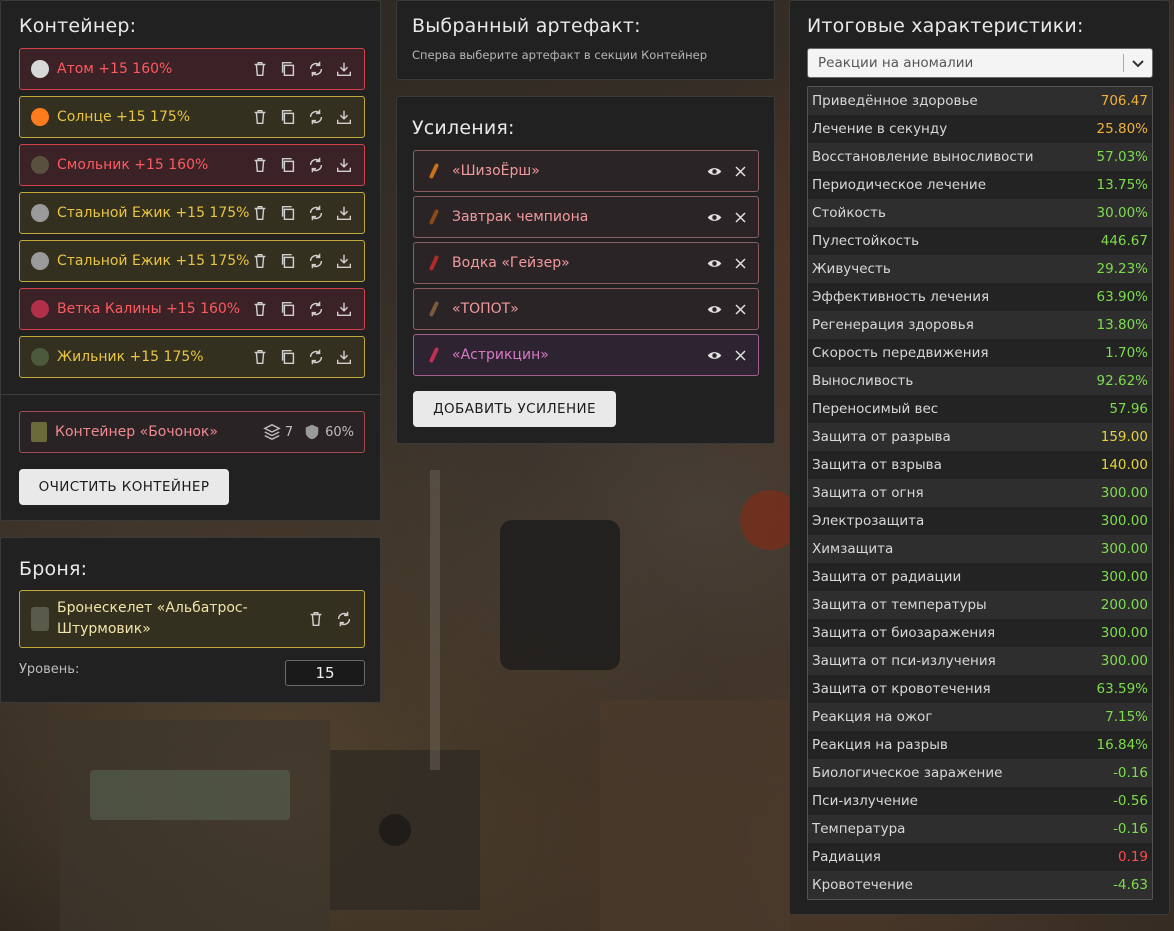  I want to click on stat-name: Электрозащита, so click(868, 521).